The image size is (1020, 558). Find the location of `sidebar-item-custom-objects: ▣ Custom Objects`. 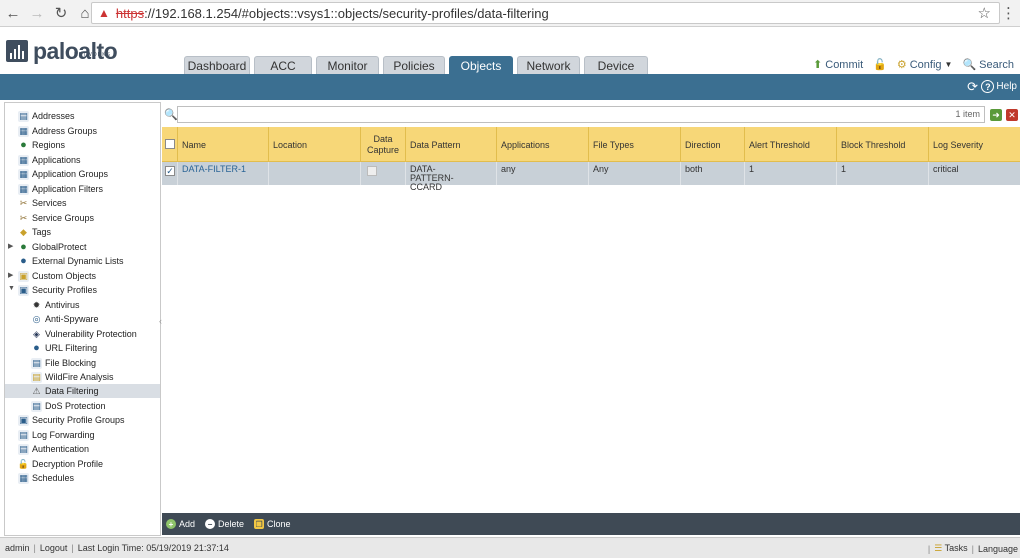

sidebar-item-custom-objects: ▣ Custom Objects is located at coordinates (57, 276).